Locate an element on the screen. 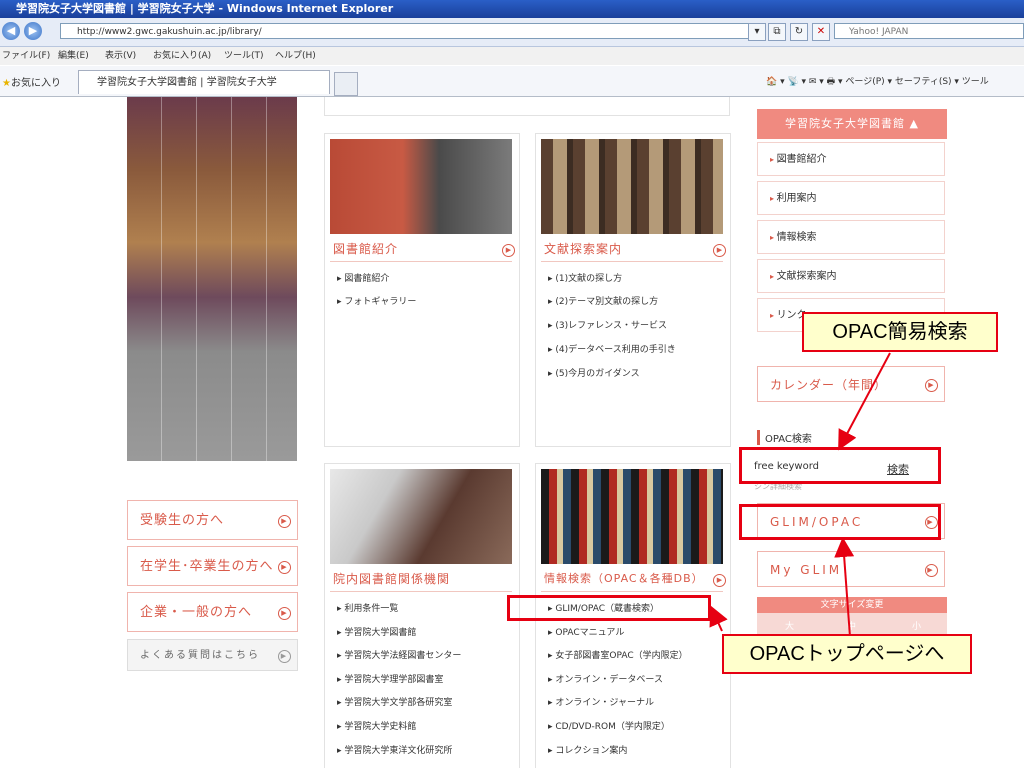 This screenshot has width=1024, height=768. favorites-label: お気に入り is located at coordinates (35, 83).